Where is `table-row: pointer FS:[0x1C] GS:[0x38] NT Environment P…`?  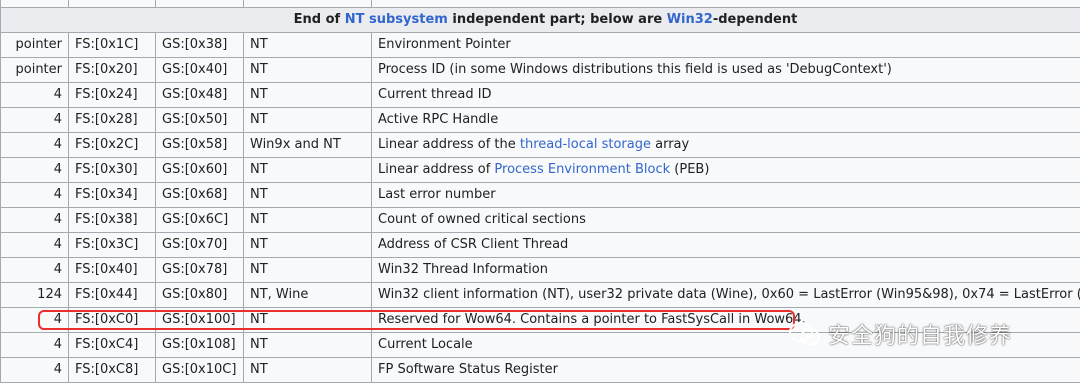
table-row: pointer FS:[0x1C] GS:[0x38] NT Environment P… is located at coordinates (540, 45).